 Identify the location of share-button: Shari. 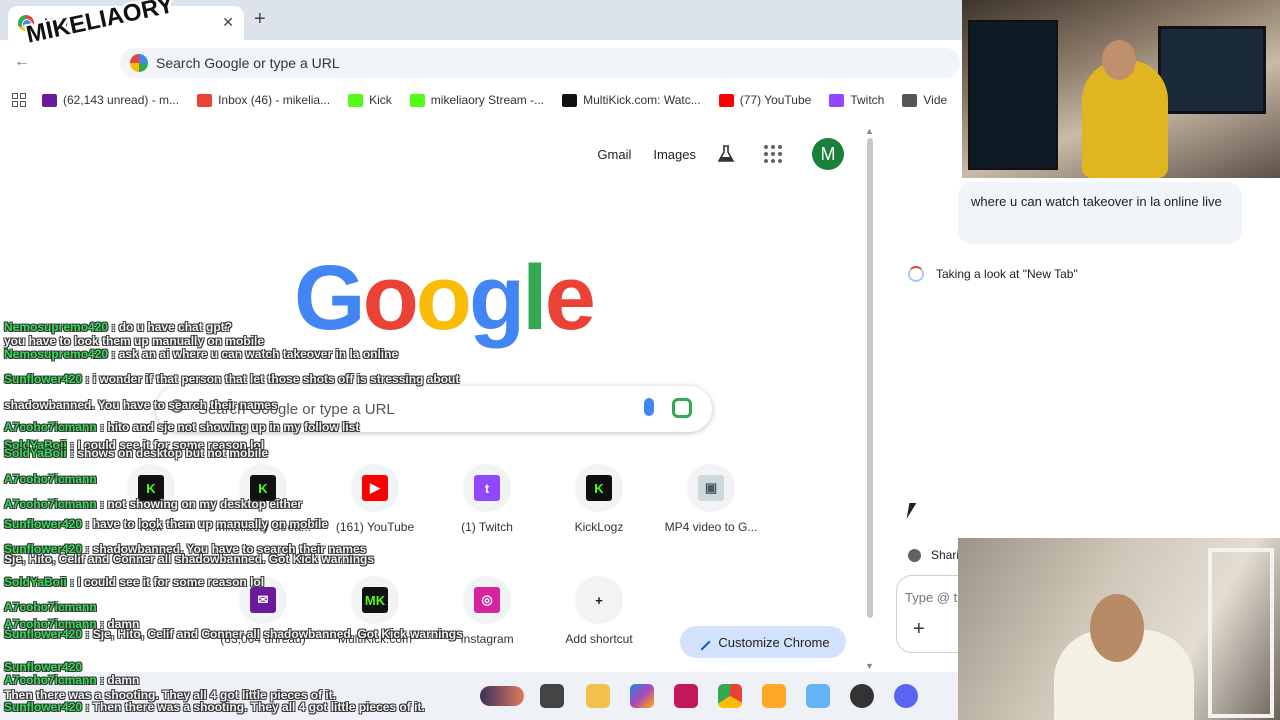
(933, 555).